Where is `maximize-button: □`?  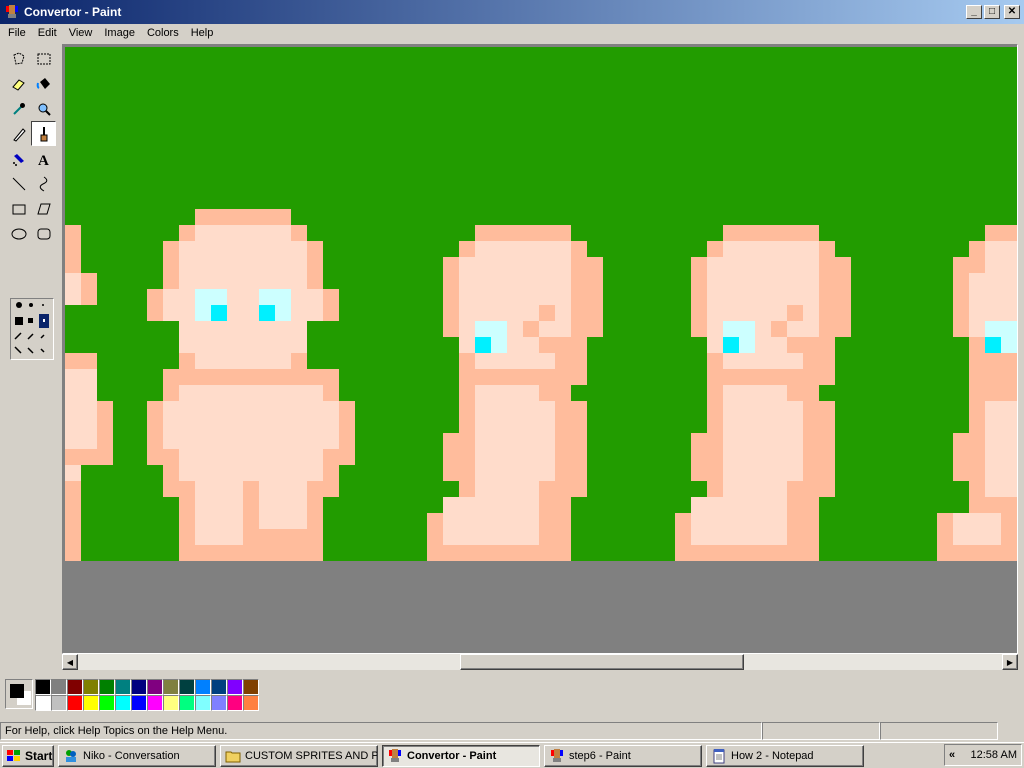 maximize-button: □ is located at coordinates (992, 12).